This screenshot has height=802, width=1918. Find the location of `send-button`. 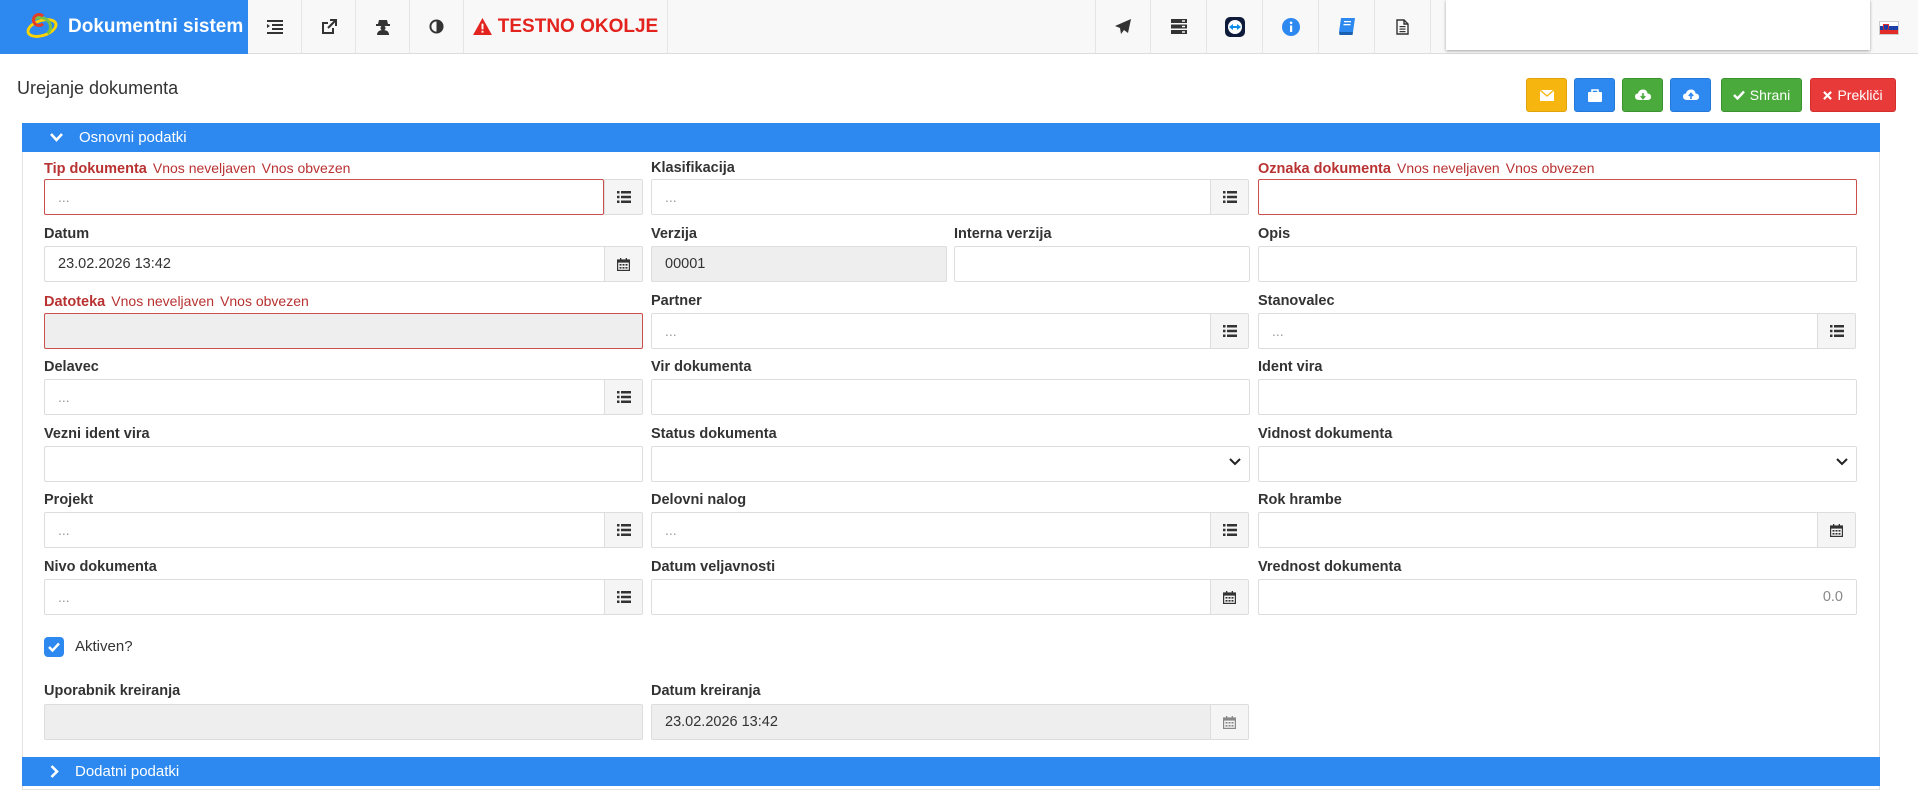

send-button is located at coordinates (1123, 26).